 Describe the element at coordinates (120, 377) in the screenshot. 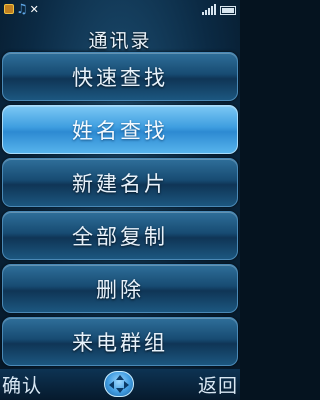

I see `arrow-up-icon` at that location.